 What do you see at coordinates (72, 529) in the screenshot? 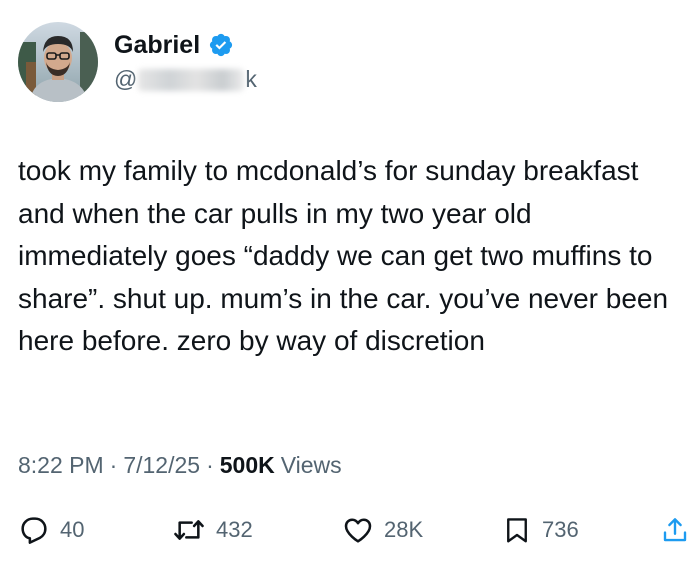
I see `reply-count: 40` at bounding box center [72, 529].